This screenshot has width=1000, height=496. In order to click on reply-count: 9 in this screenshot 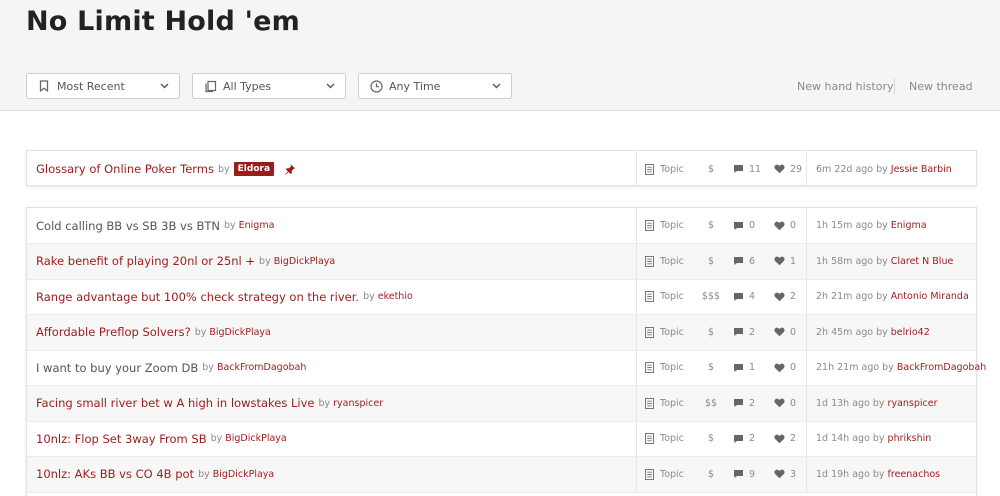, I will do `click(752, 474)`.